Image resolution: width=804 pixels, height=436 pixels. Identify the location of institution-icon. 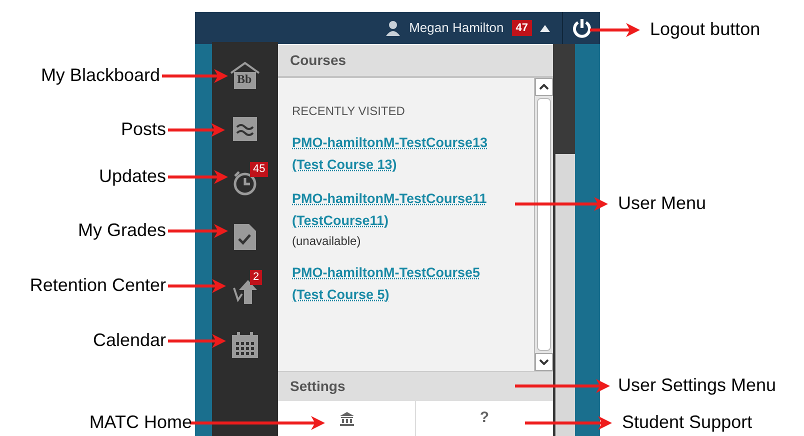
(347, 419).